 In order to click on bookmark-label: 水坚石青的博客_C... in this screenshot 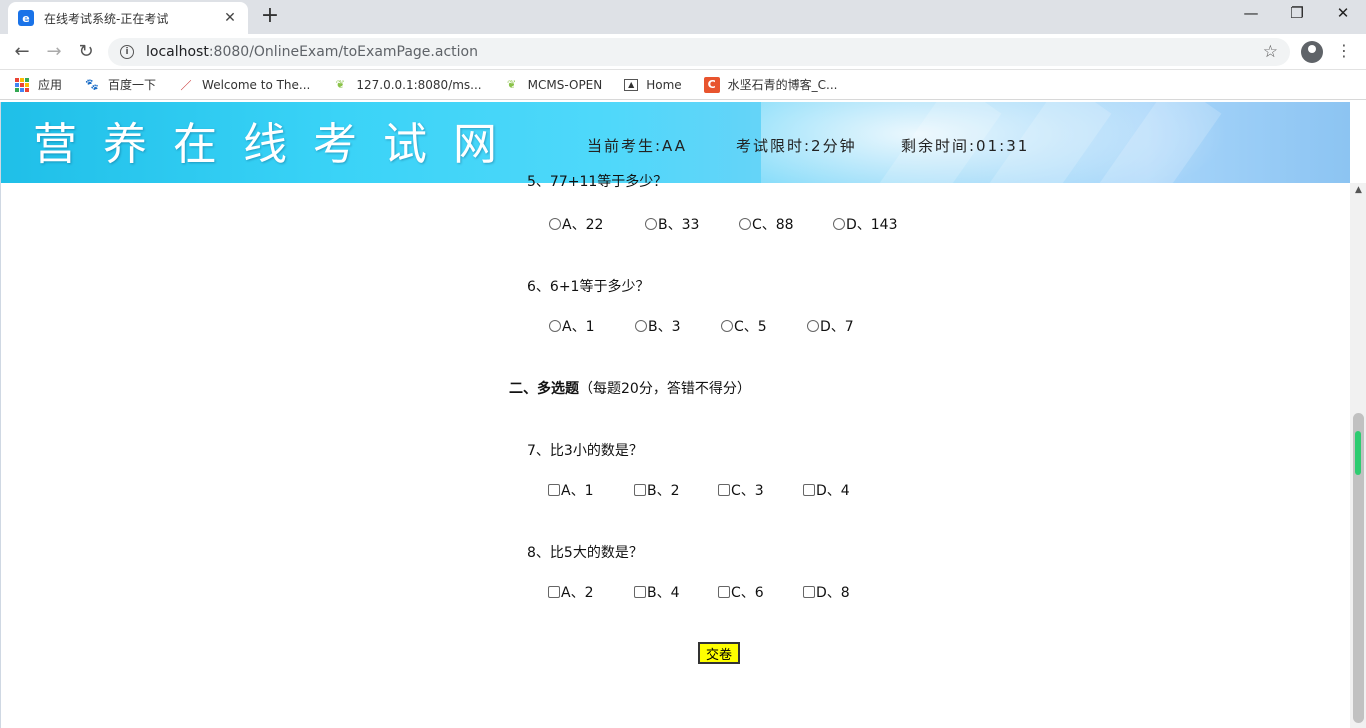, I will do `click(782, 85)`.